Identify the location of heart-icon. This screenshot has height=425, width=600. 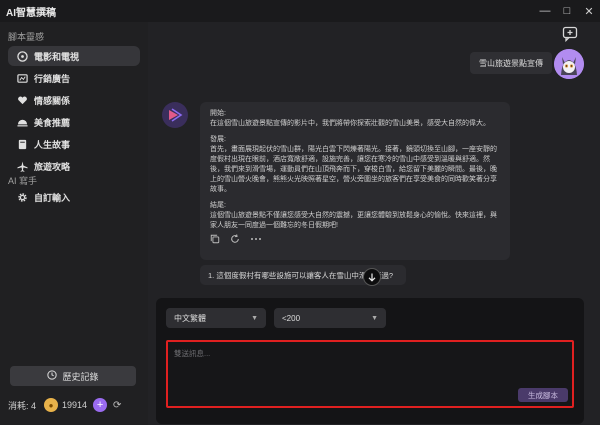
(22, 100).